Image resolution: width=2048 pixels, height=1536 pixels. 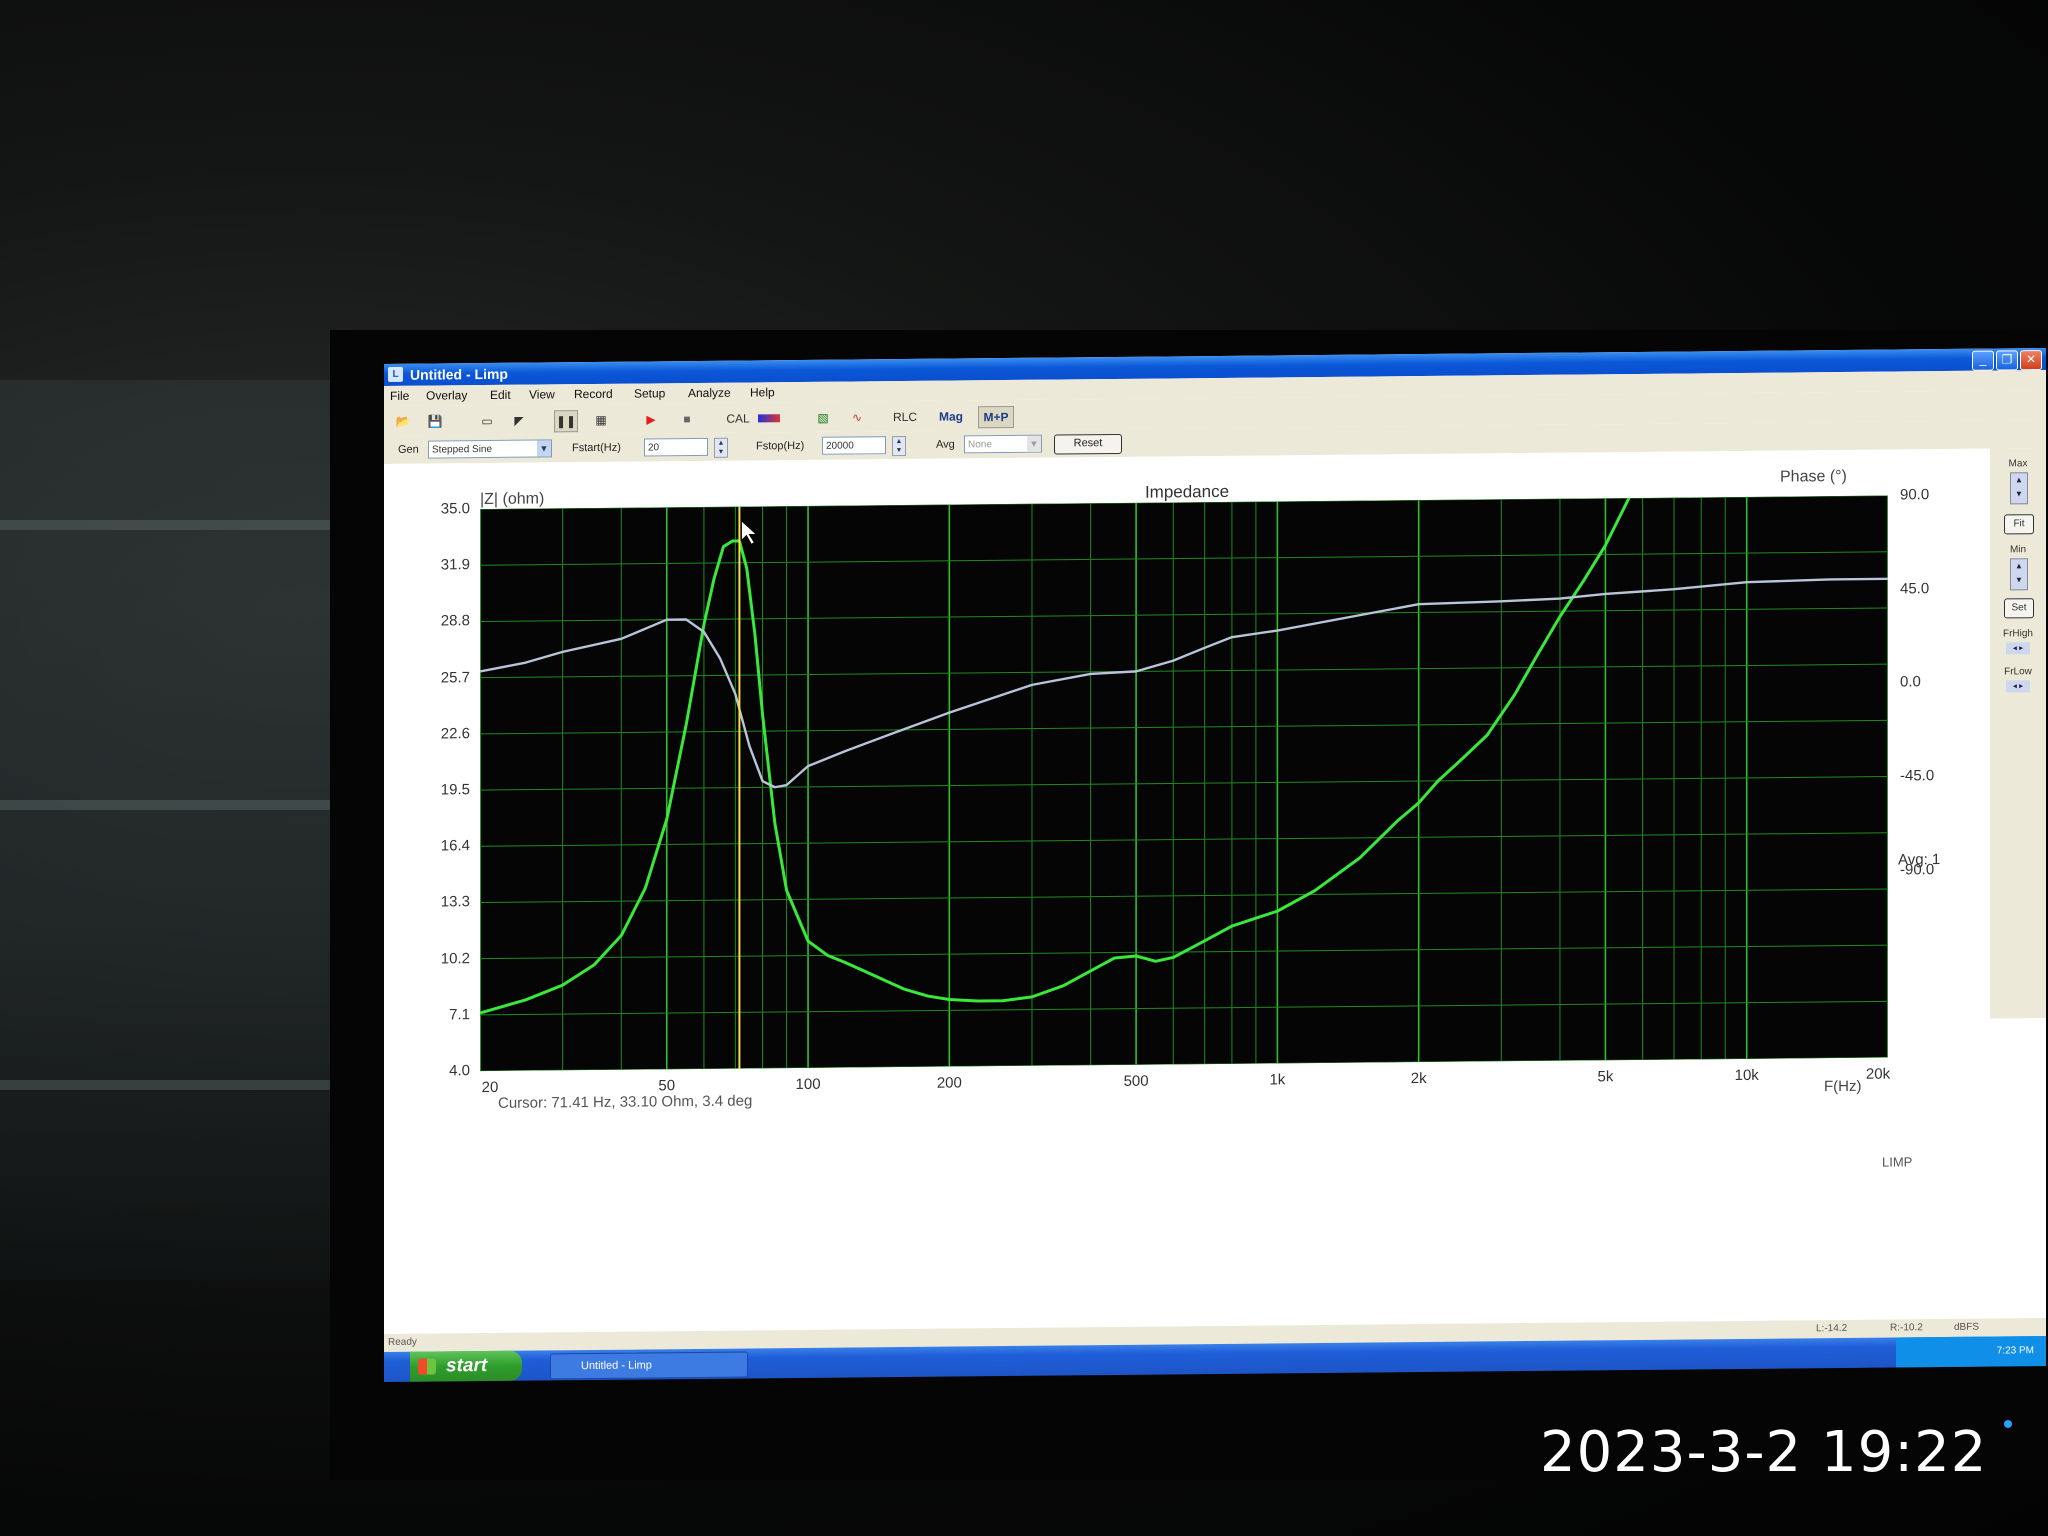 I want to click on y-left-tick-label: 28.8, so click(x=455, y=621).